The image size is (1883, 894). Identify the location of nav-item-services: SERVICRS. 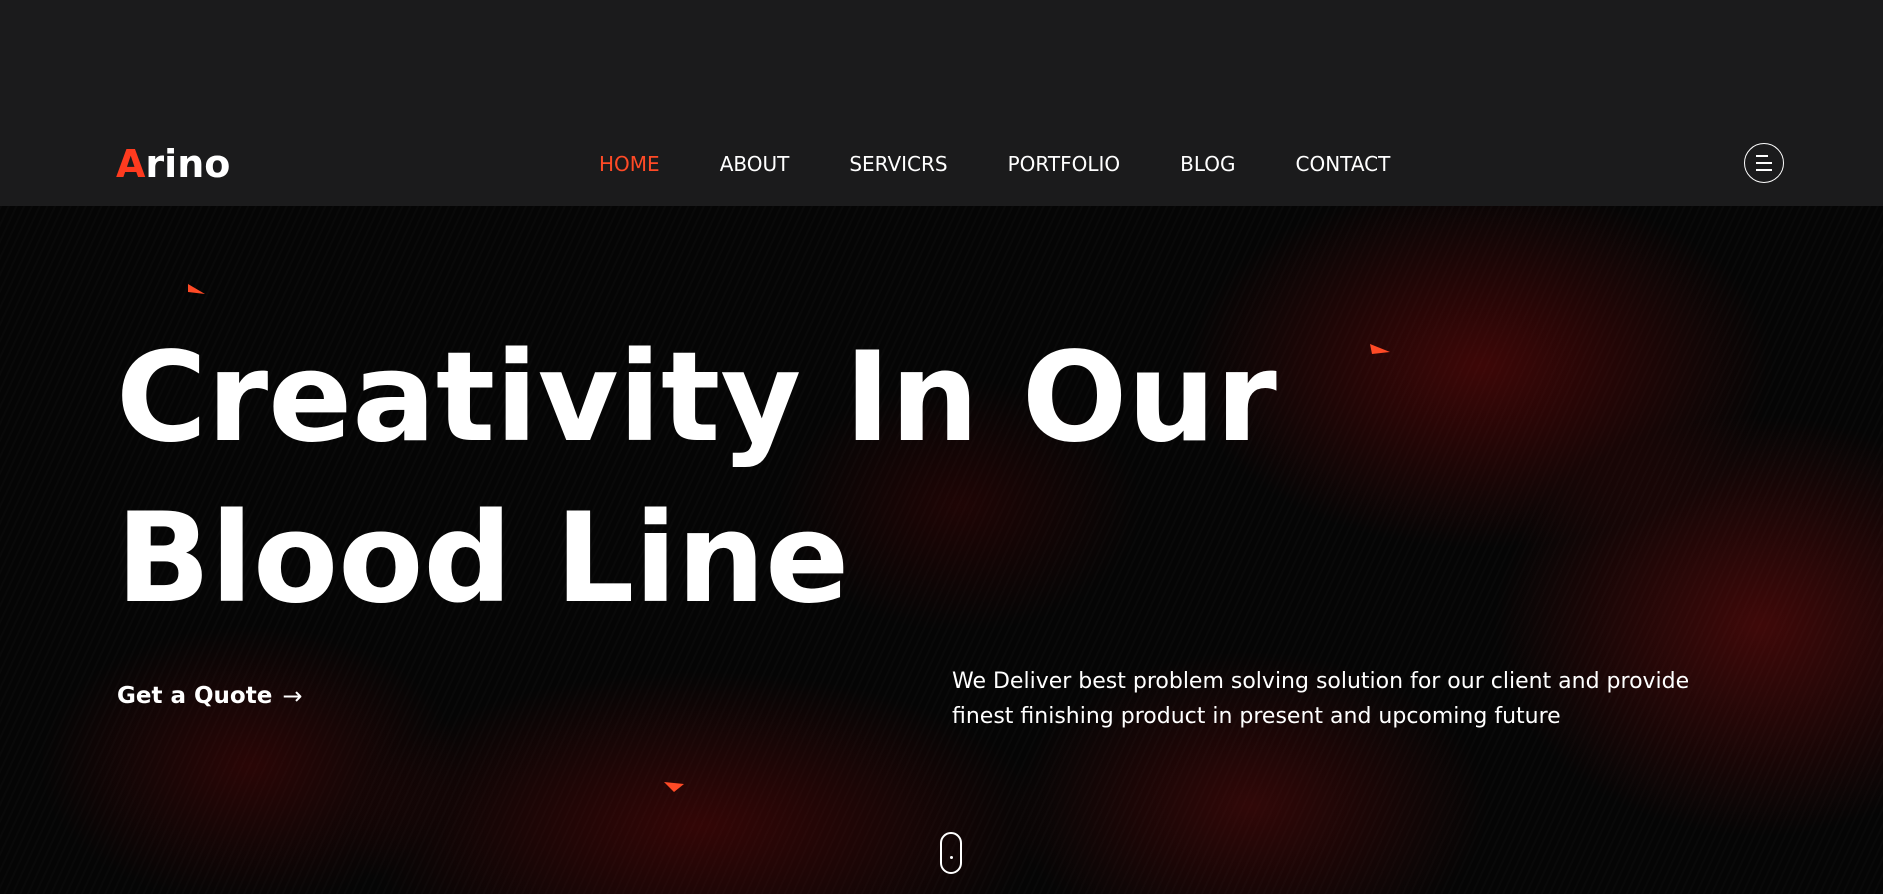
(898, 164).